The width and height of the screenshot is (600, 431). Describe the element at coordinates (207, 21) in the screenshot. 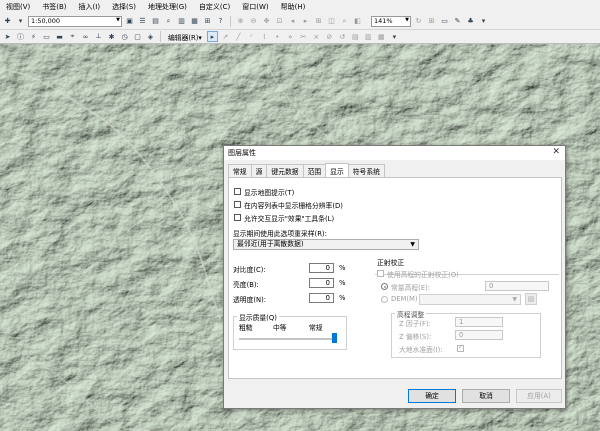

I see `model-builder-icon: ⊞` at that location.